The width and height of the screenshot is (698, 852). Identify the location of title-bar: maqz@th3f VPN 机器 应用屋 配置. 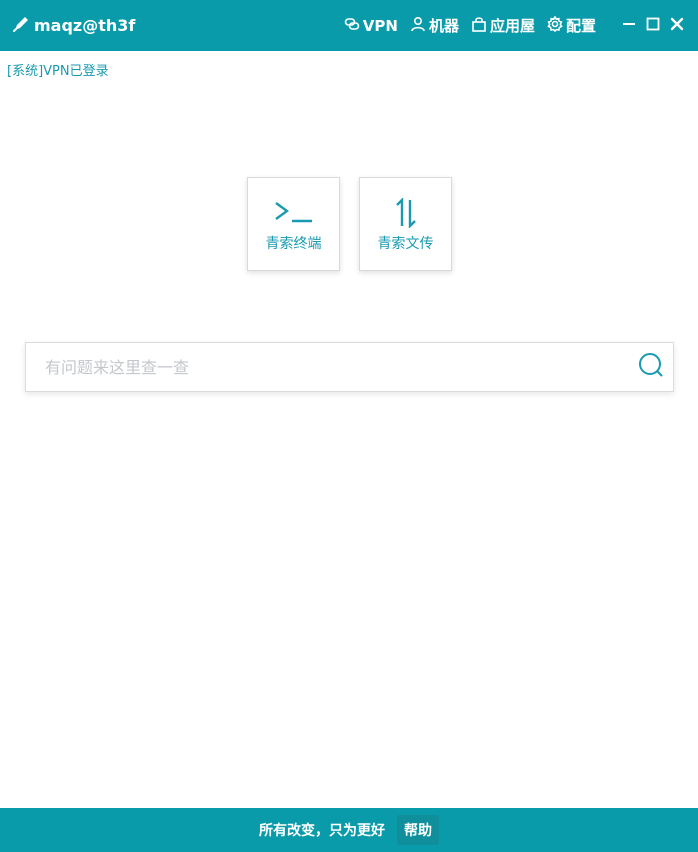
(349, 25).